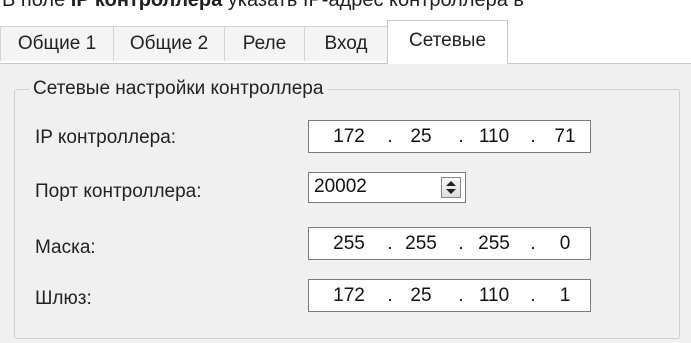  What do you see at coordinates (169, 43) in the screenshot?
I see `tab-general-2: Общие 2` at bounding box center [169, 43].